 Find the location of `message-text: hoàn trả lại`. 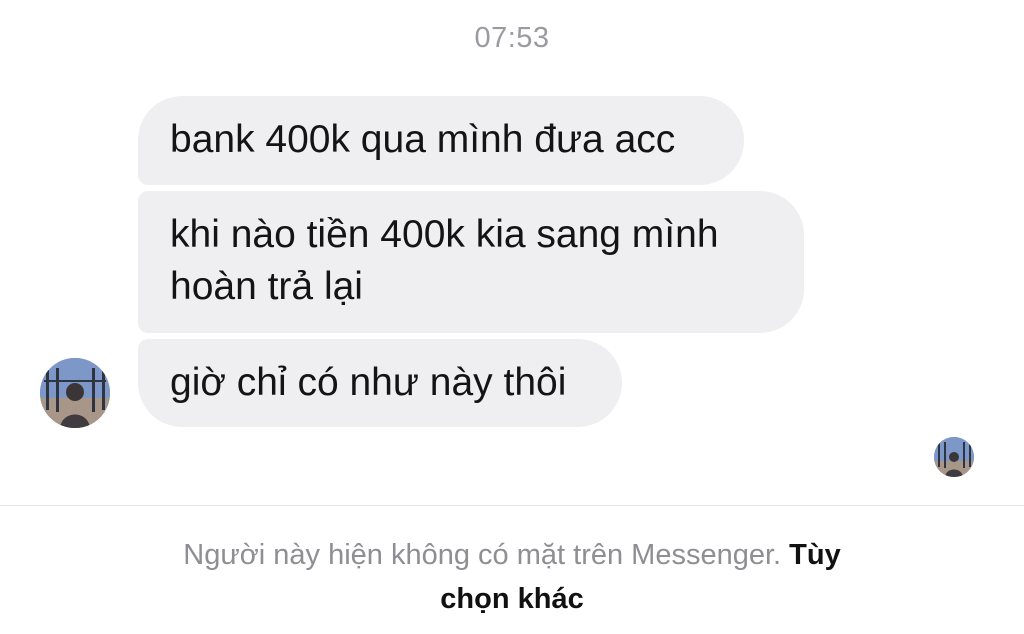

message-text: hoàn trả lại is located at coordinates (266, 286).